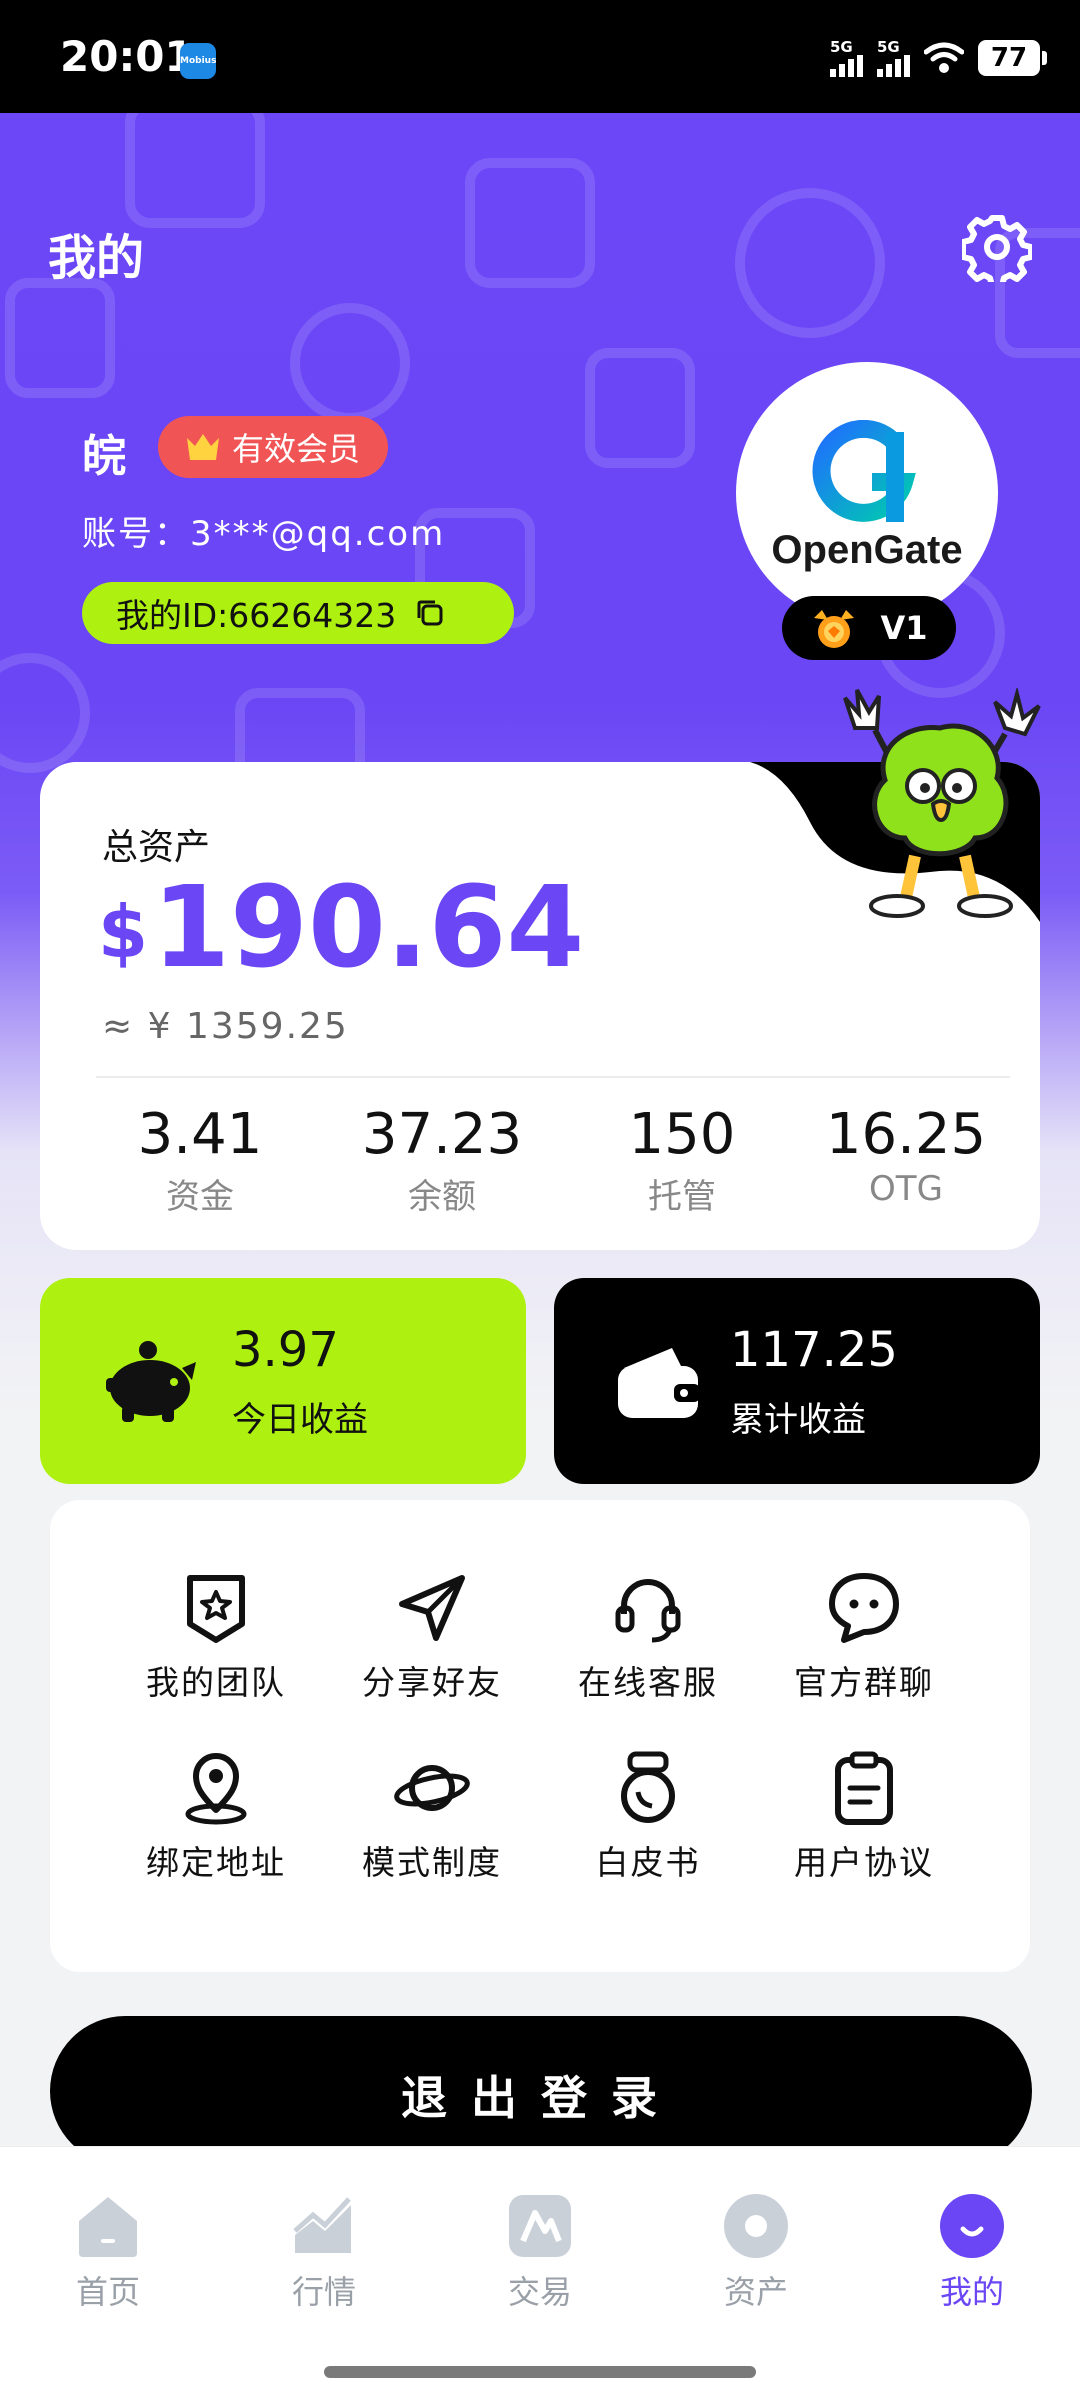 The width and height of the screenshot is (1080, 2400). What do you see at coordinates (864, 1608) in the screenshot?
I see `chat-bubble-icon` at bounding box center [864, 1608].